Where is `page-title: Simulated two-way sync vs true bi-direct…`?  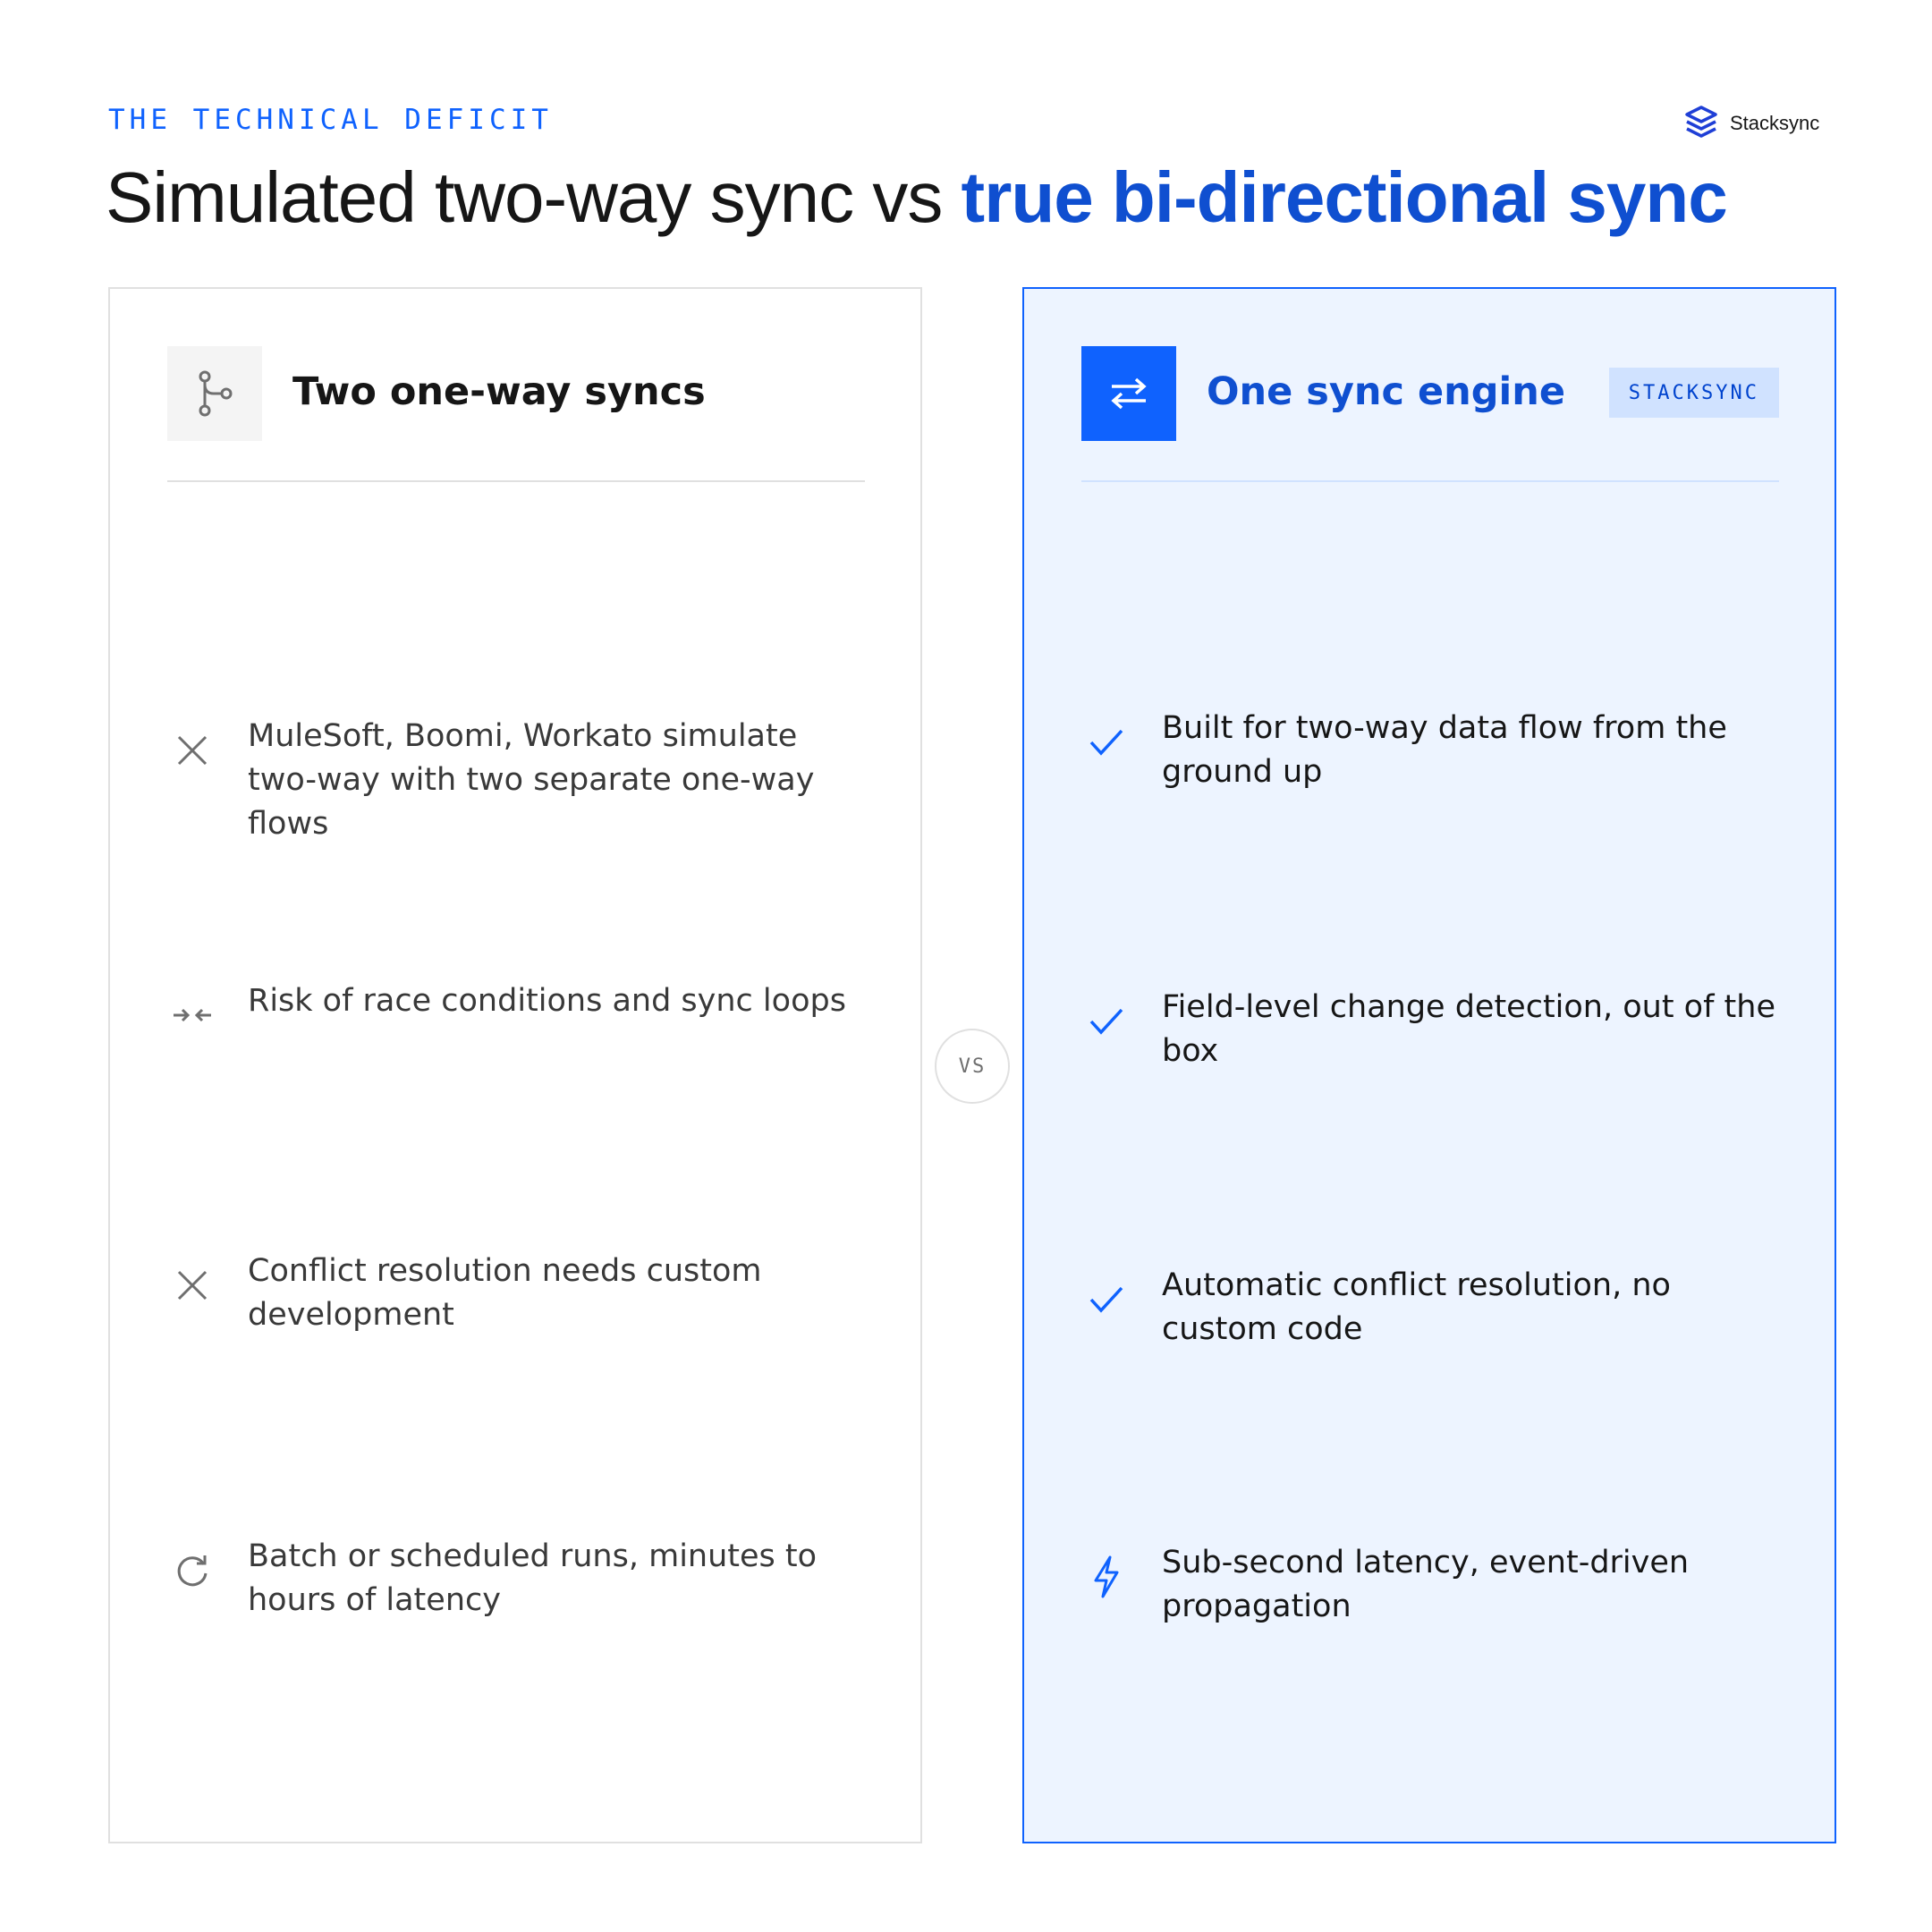 page-title: Simulated two-way sync vs true bi-direct… is located at coordinates (917, 198).